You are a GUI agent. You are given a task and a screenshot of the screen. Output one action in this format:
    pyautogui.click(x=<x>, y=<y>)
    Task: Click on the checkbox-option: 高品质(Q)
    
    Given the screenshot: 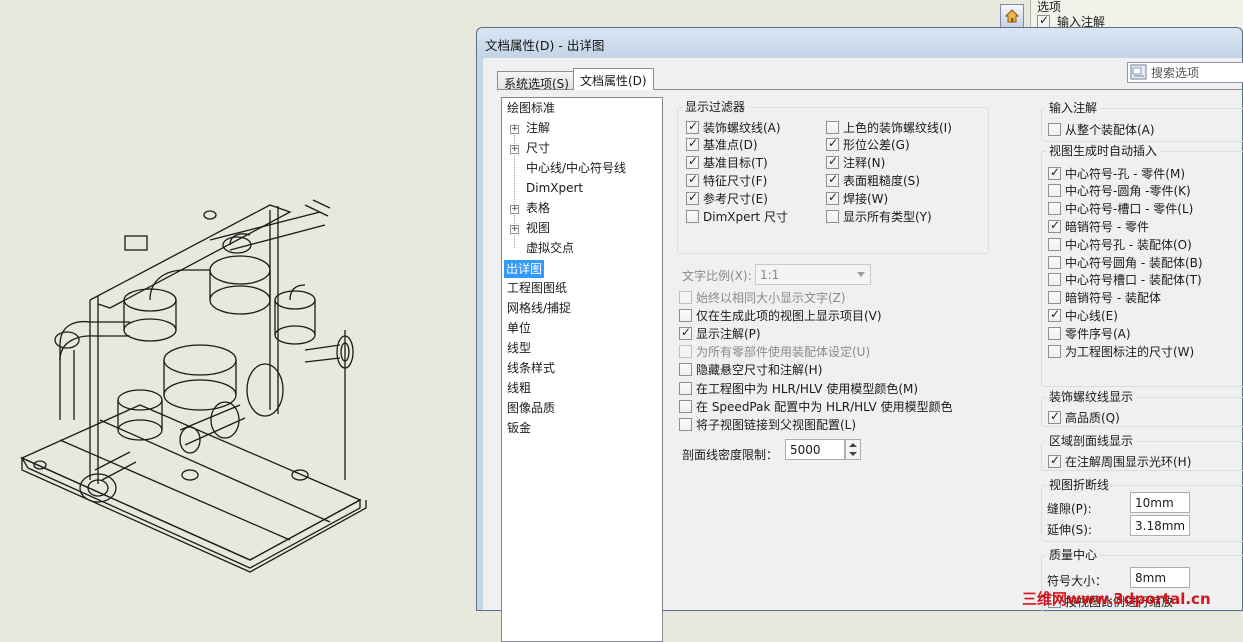 What is the action you would take?
    pyautogui.click(x=1084, y=417)
    